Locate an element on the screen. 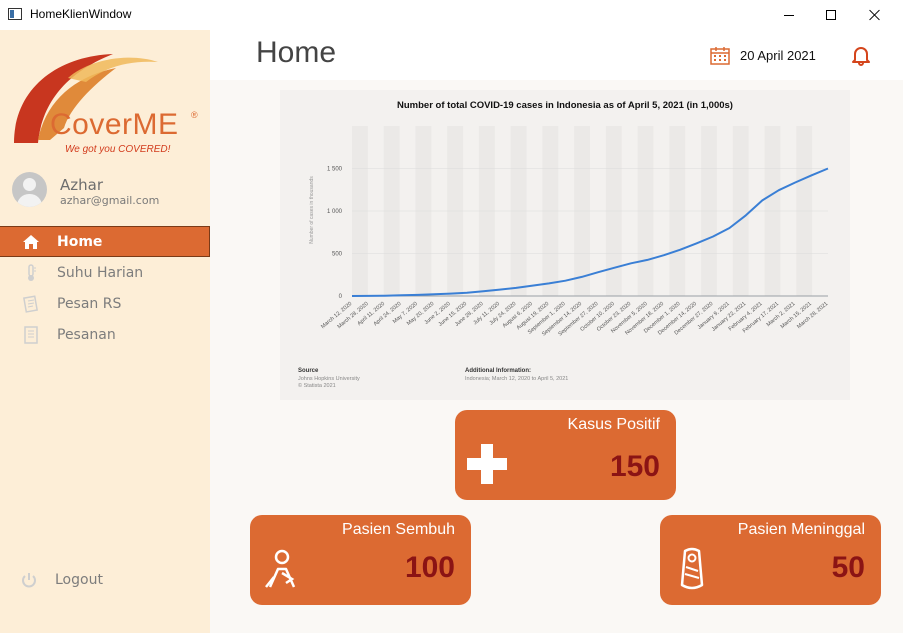 The width and height of the screenshot is (903, 633). chart-source-line: © Statista 2021 is located at coordinates (317, 385).